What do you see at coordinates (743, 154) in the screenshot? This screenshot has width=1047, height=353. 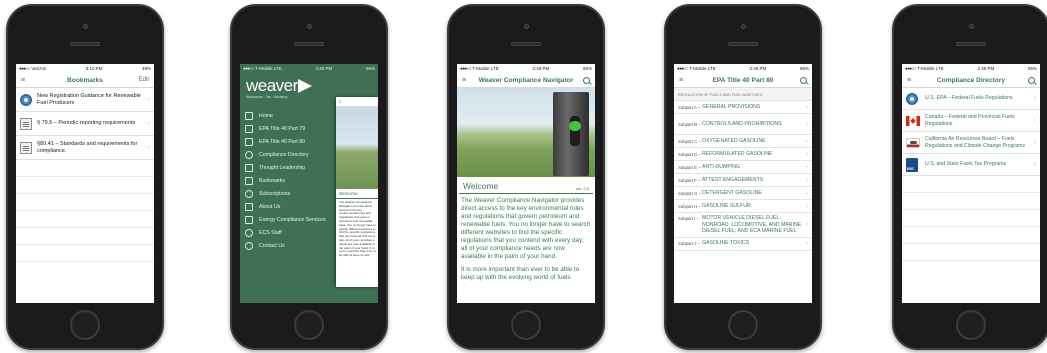 I see `subpart-row: Subpart D – REFORMULATED GASOLINE ›` at bounding box center [743, 154].